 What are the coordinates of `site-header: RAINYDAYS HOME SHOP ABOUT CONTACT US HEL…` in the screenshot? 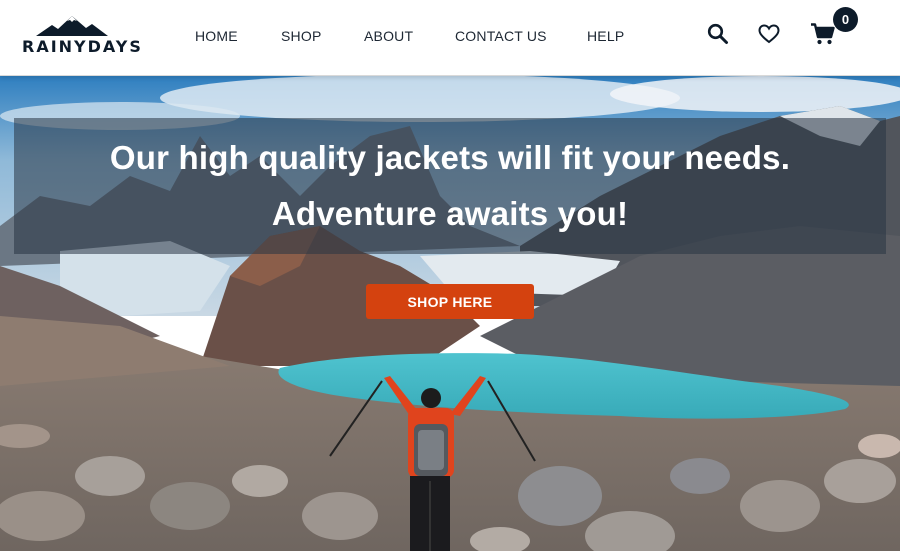 It's located at (450, 38).